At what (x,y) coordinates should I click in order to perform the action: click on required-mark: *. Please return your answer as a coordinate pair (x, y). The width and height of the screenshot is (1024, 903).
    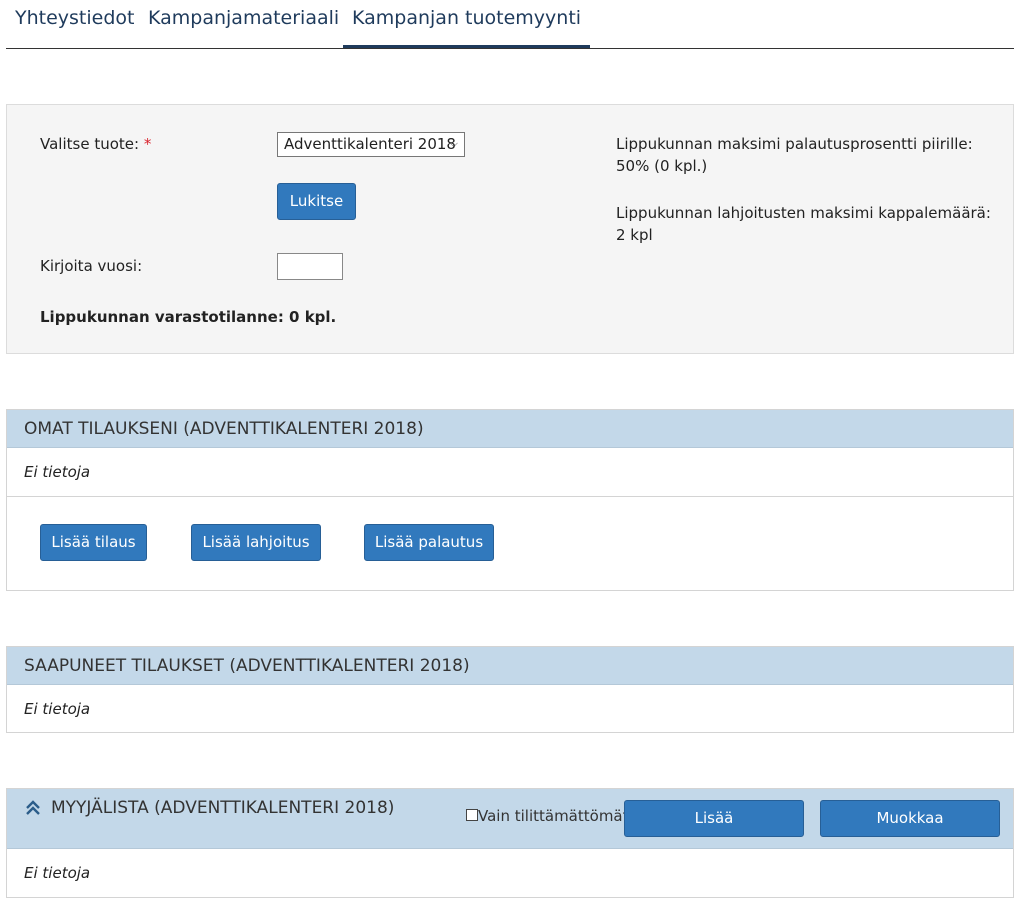
    Looking at the image, I should click on (147, 144).